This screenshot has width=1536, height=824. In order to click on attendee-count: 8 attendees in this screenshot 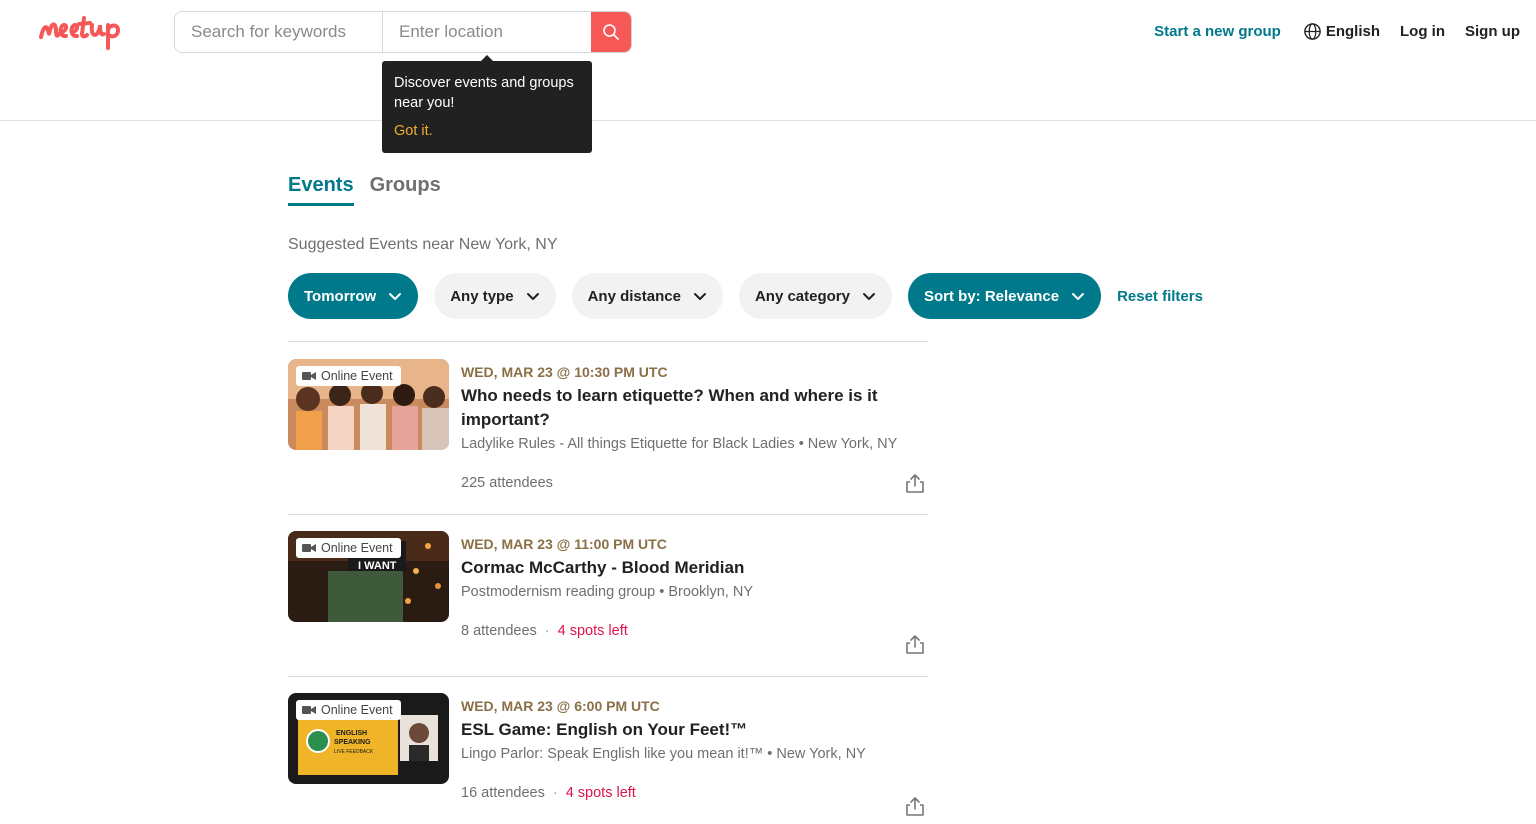, I will do `click(499, 631)`.